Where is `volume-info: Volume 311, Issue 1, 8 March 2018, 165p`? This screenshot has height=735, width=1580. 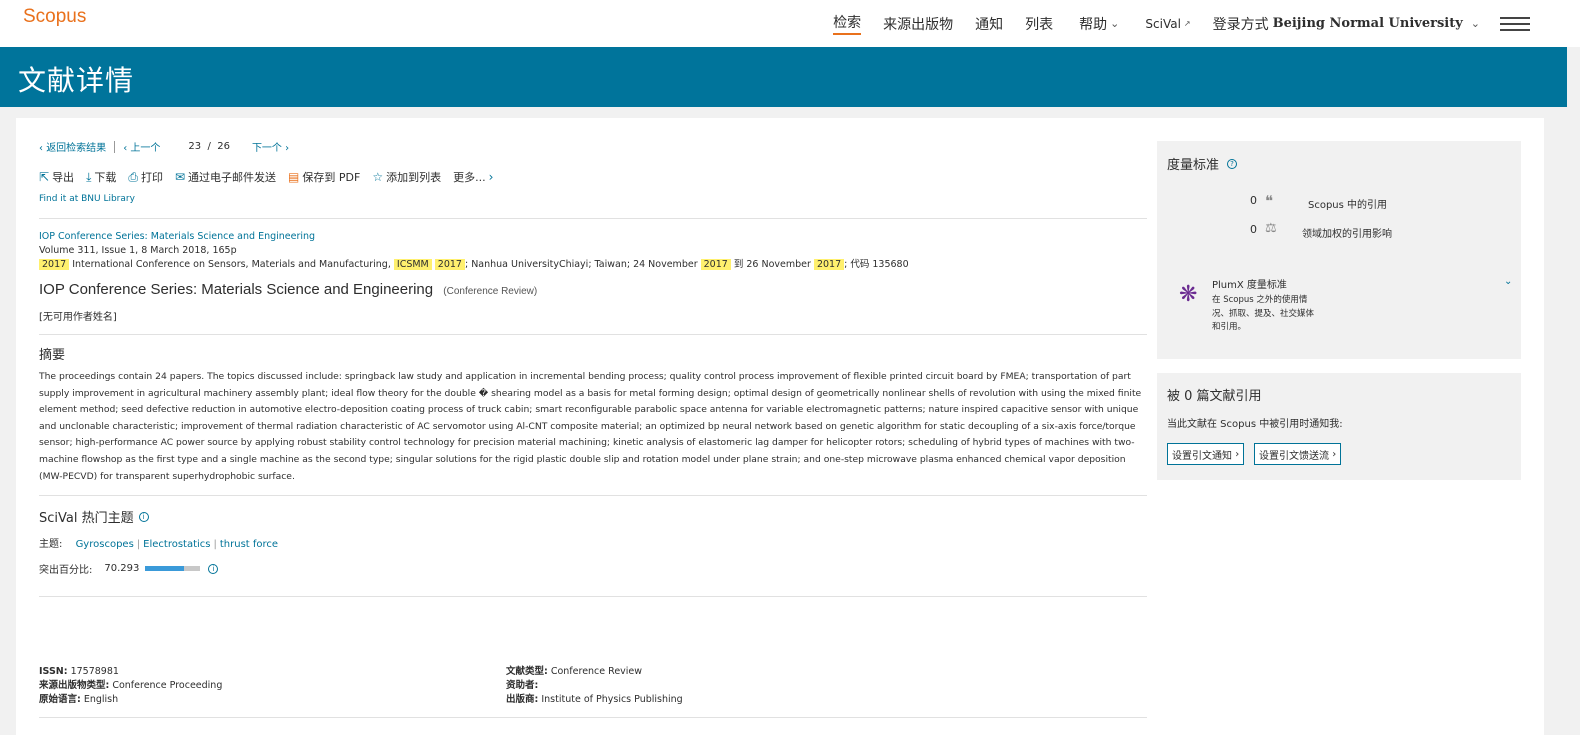
volume-info: Volume 311, Issue 1, 8 March 2018, 165p is located at coordinates (138, 250).